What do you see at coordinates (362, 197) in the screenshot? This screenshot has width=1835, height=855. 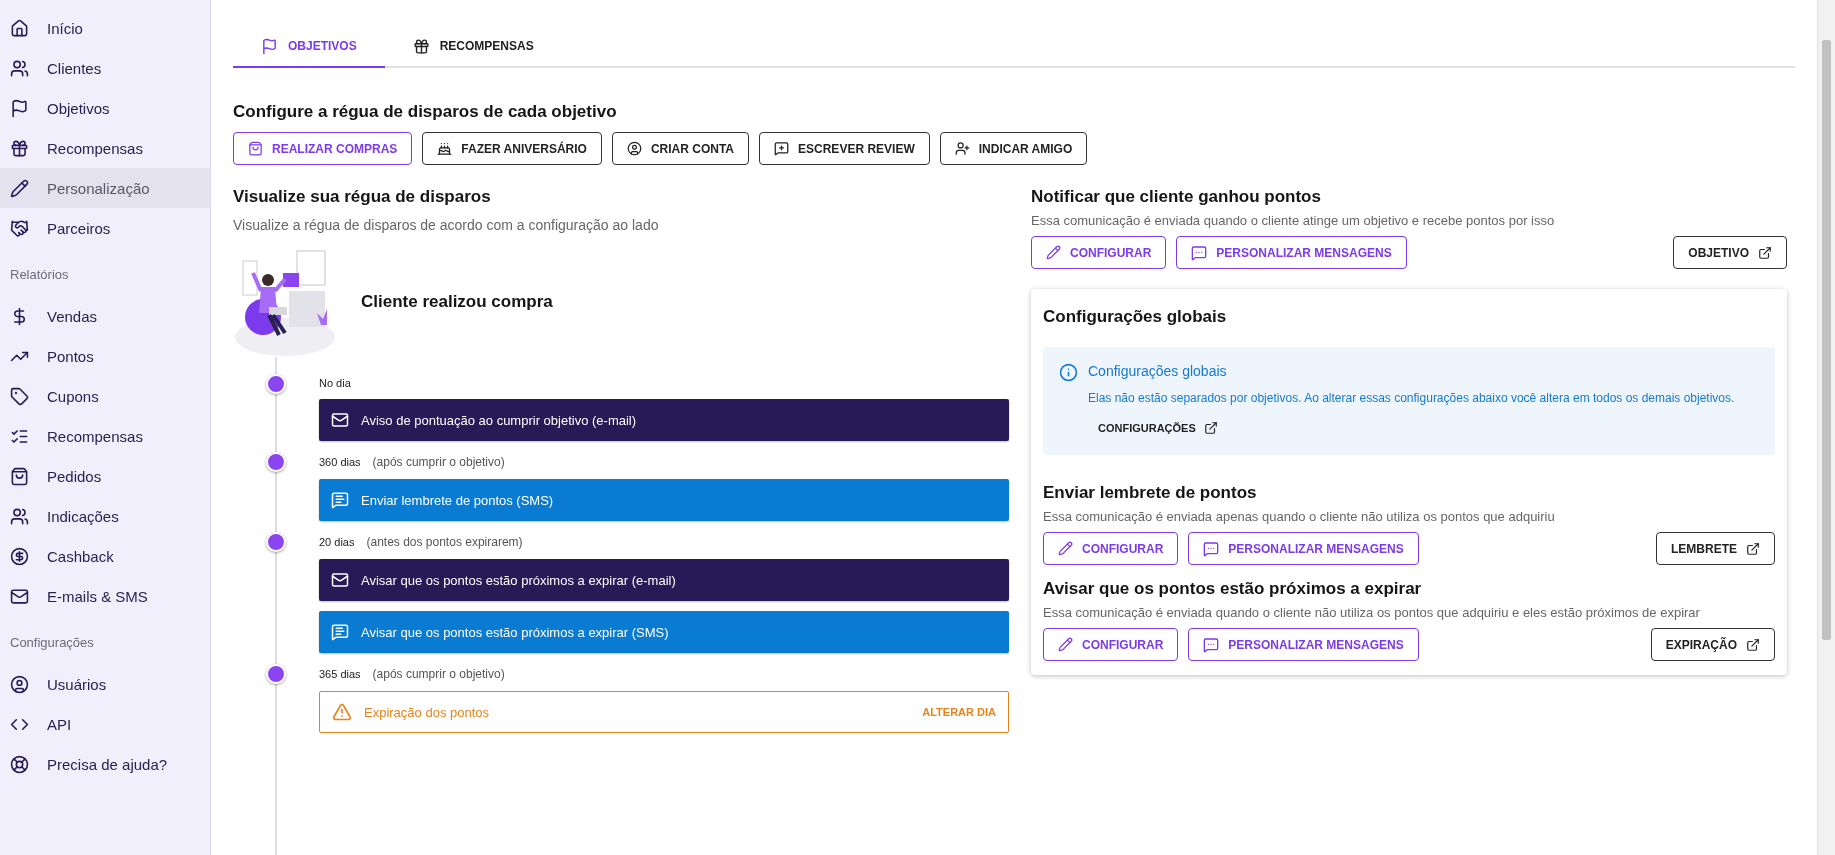 I see `section-title: Visualize sua régua de disparos` at bounding box center [362, 197].